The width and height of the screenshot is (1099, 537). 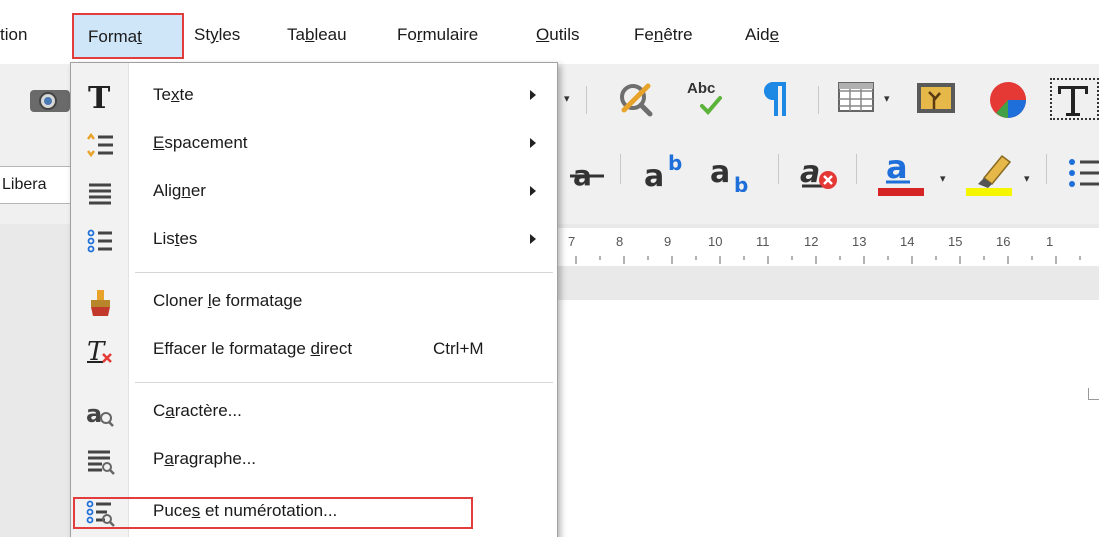 I want to click on menu-fenetre-label-a: Fe, so click(x=644, y=34).